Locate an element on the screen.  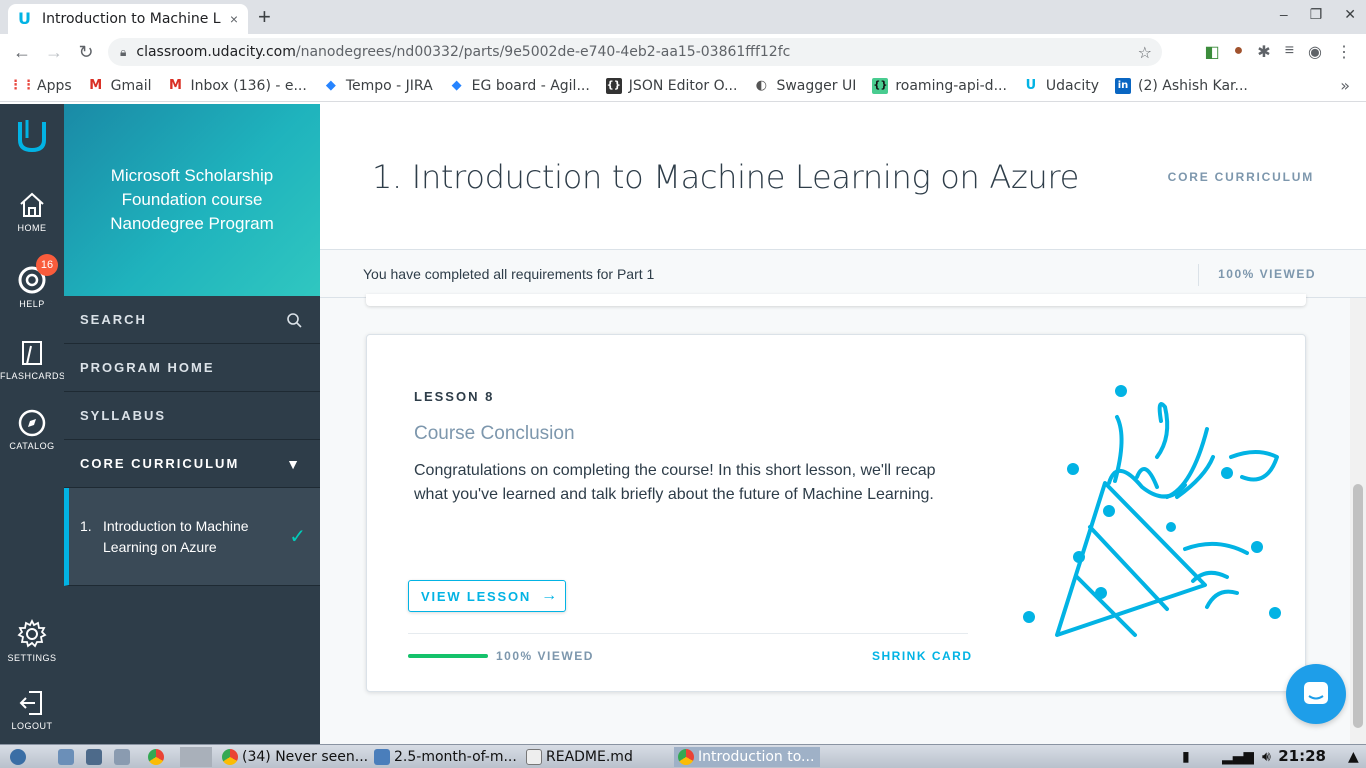
maximize-button: ❐ is located at coordinates (1316, 14).